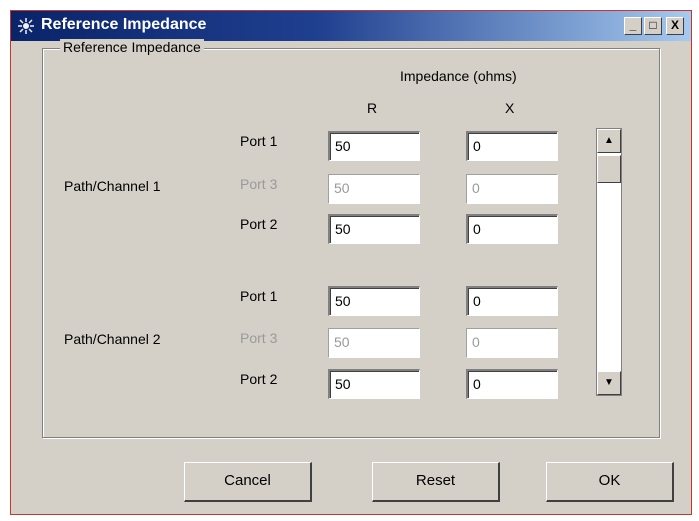  What do you see at coordinates (248, 482) in the screenshot?
I see `cancel-button: Cancel` at bounding box center [248, 482].